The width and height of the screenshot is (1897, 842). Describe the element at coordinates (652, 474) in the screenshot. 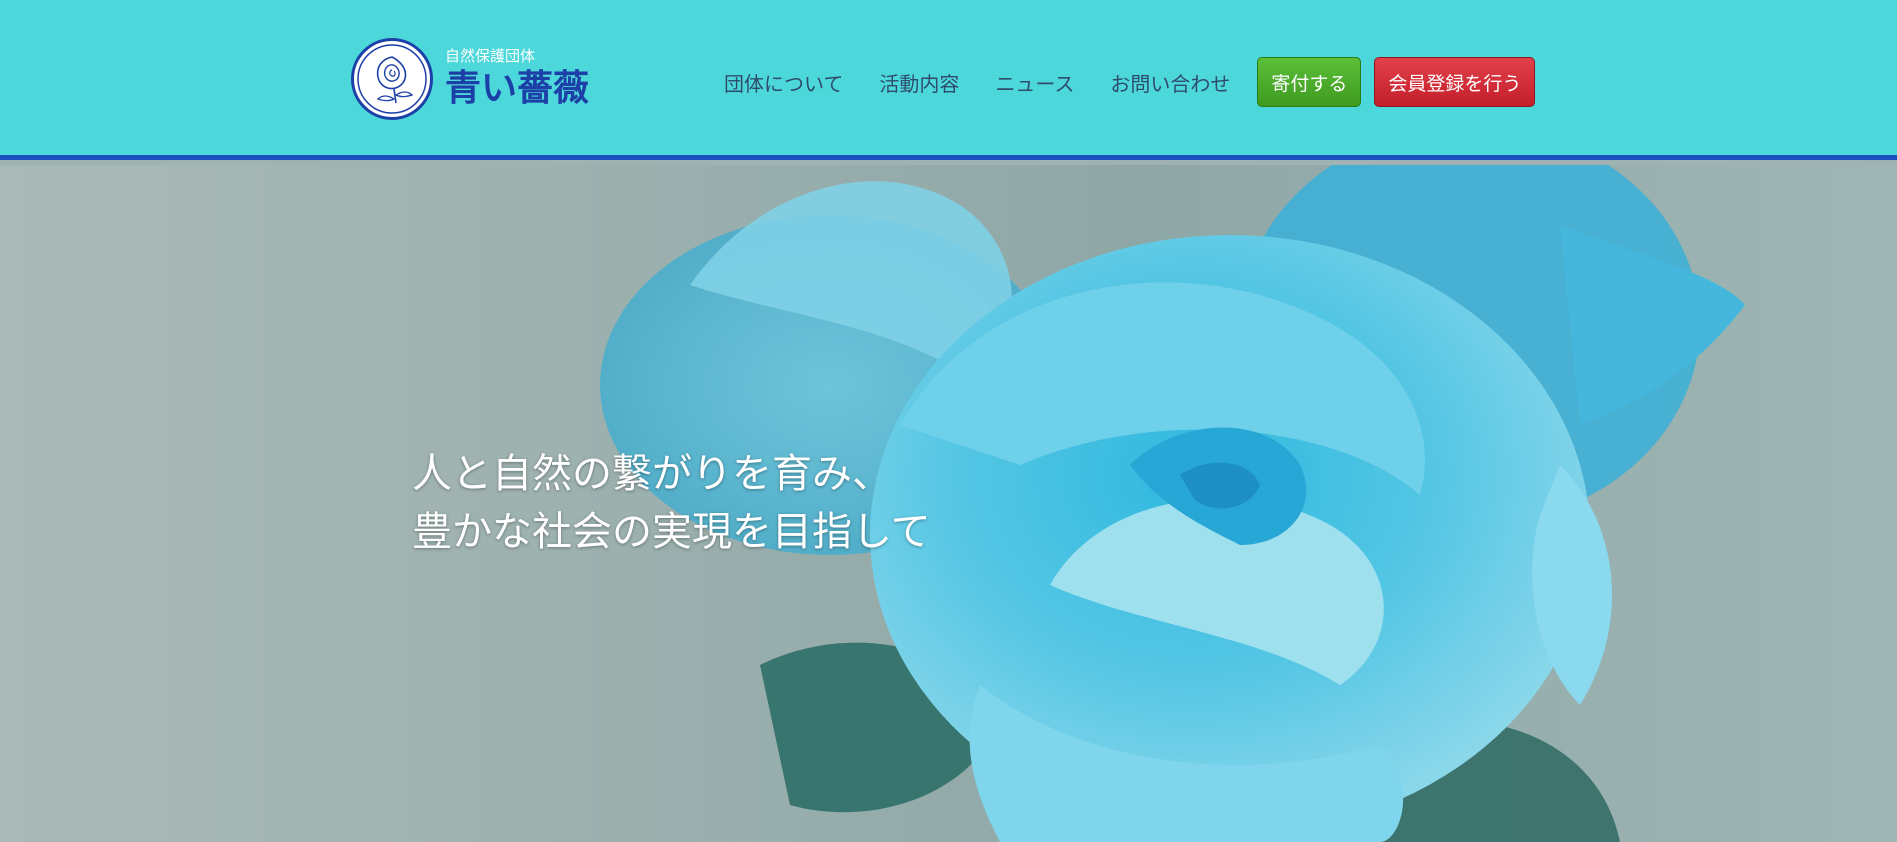

I see `hero-tagline-line1: 人と自然の繋がりを育み、` at that location.